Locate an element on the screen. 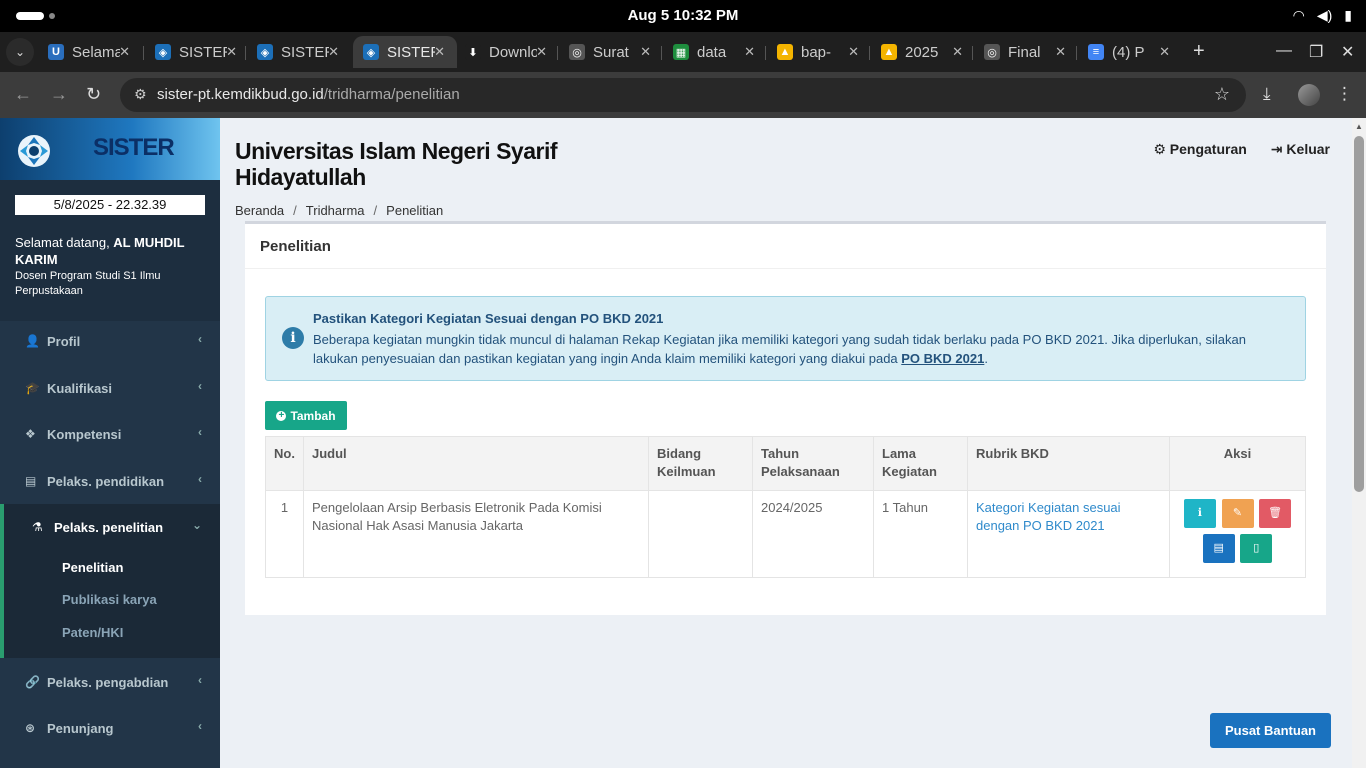 The image size is (1366, 768). penelitian-submenu: Penelitian Publikasi karya Paten/HKI is located at coordinates (110, 603).